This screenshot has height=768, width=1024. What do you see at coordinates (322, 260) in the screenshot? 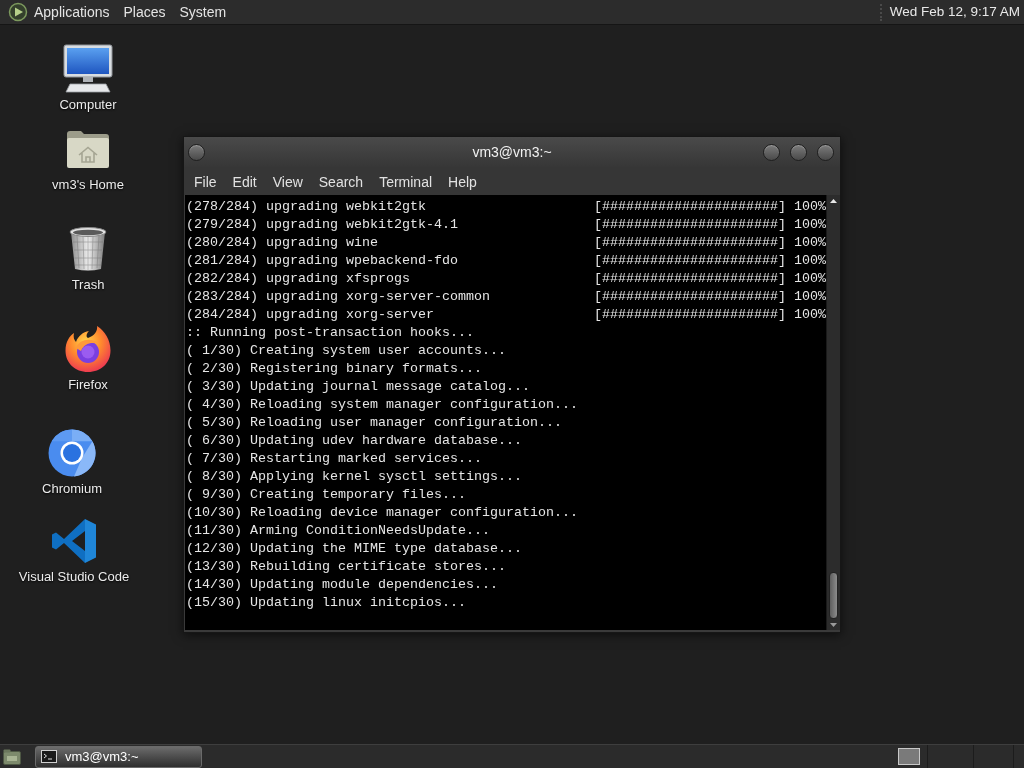
I see `terminal-line: (281/284) upgrading wpebackend-fdo` at bounding box center [322, 260].